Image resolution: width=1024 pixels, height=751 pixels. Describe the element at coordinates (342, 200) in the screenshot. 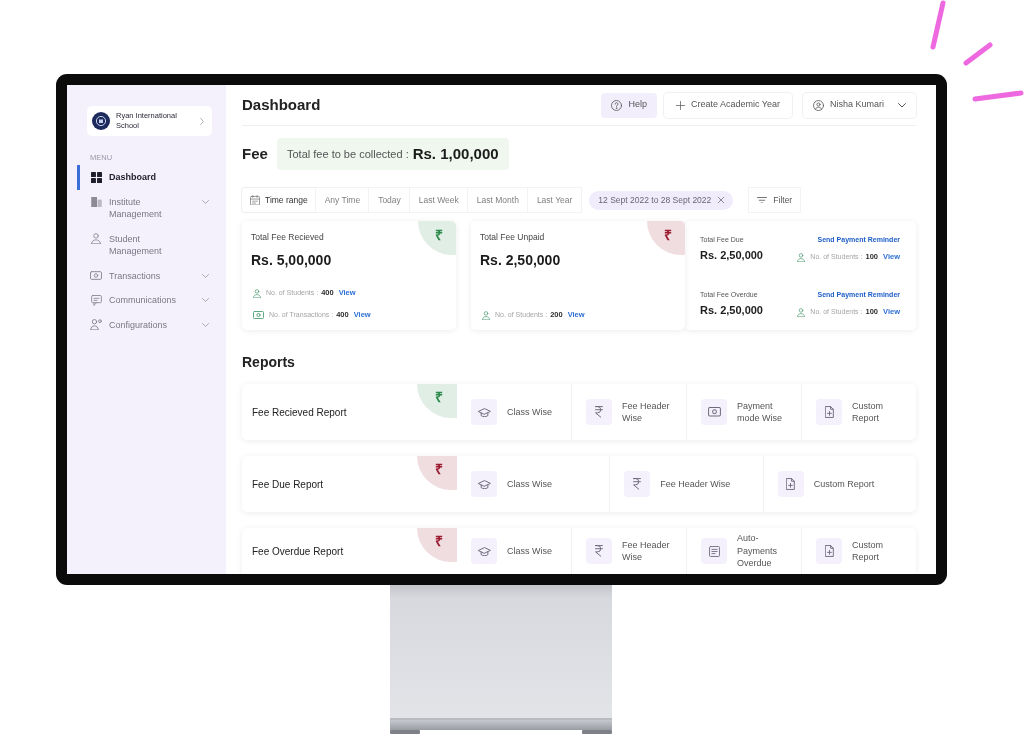

I see `time-filter-option: Any Time` at that location.